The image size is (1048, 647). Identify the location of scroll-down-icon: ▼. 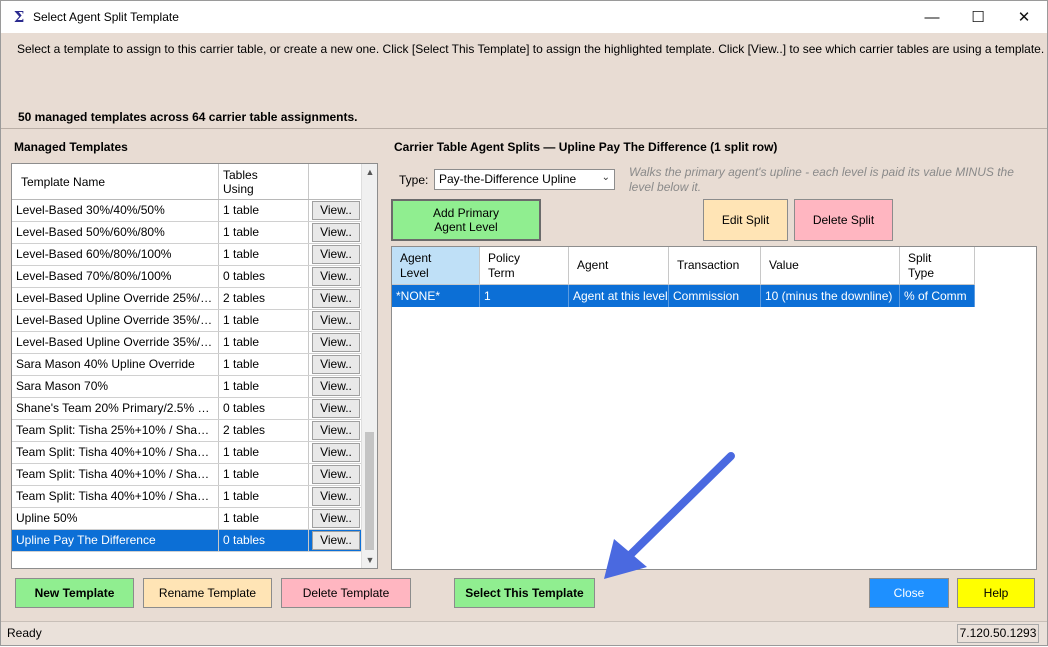
(369, 560).